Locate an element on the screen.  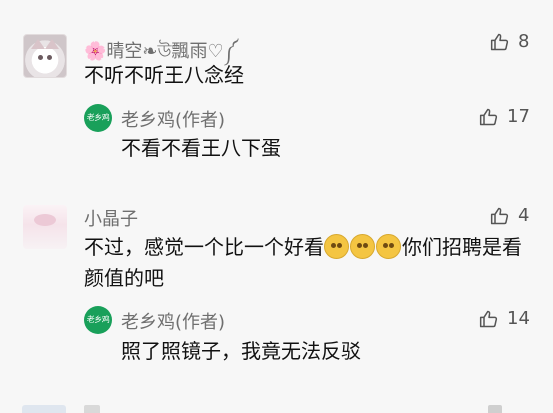
commenter-name: 小晶子 is located at coordinates (111, 218).